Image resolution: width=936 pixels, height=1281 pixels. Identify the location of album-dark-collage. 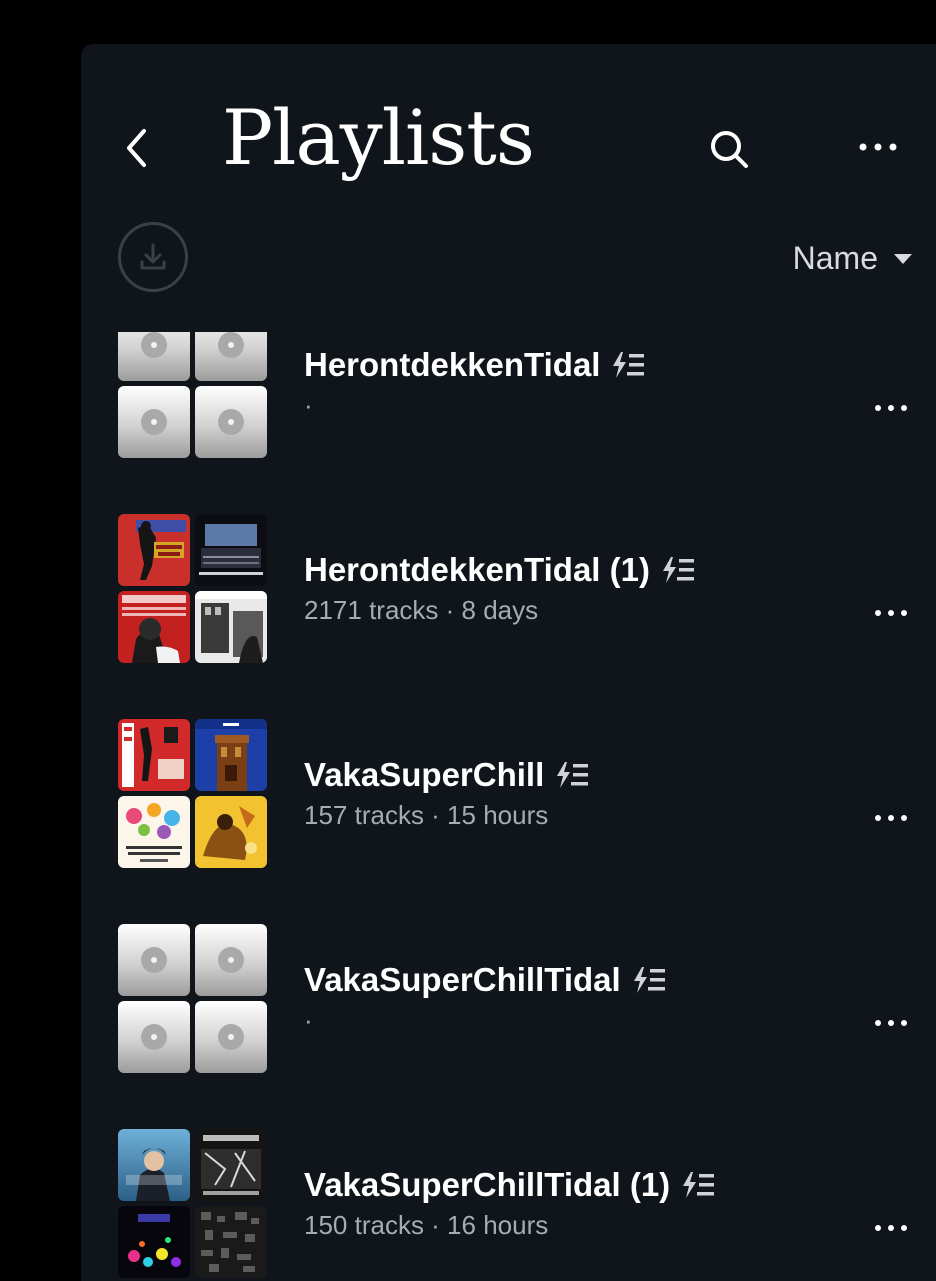
(231, 1165).